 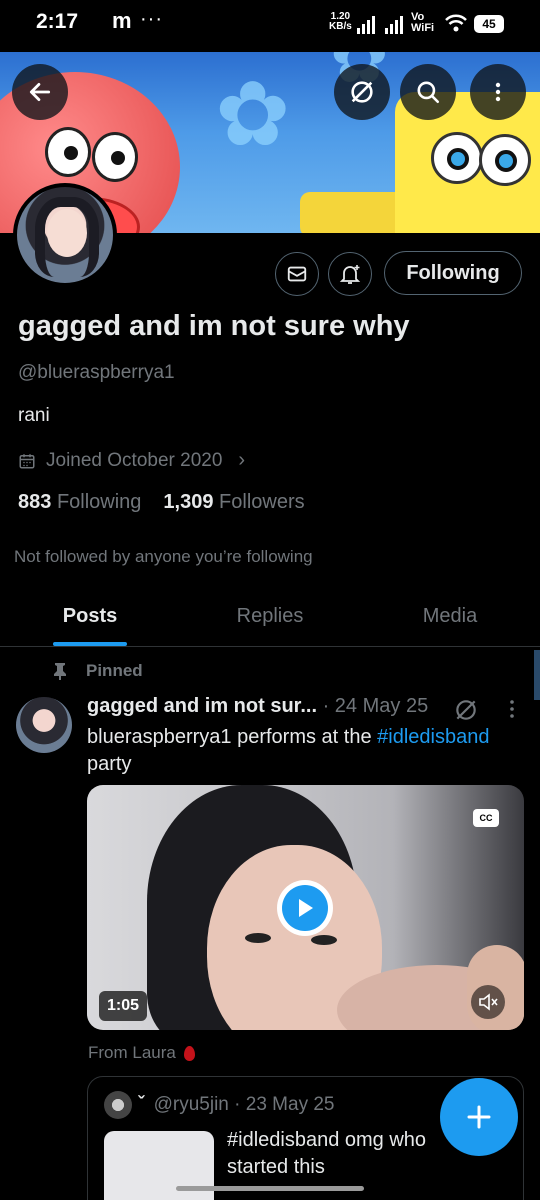 What do you see at coordinates (60, 671) in the screenshot?
I see `pin-icon` at bounding box center [60, 671].